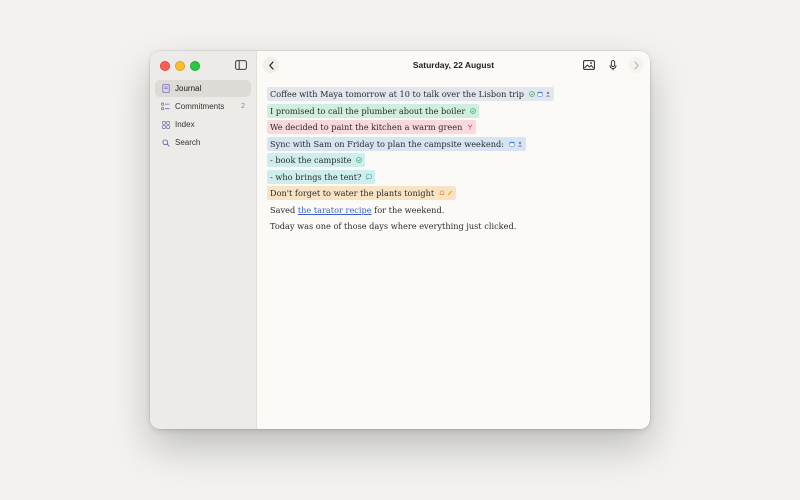  Describe the element at coordinates (165, 142) in the screenshot. I see `search-icon` at that location.